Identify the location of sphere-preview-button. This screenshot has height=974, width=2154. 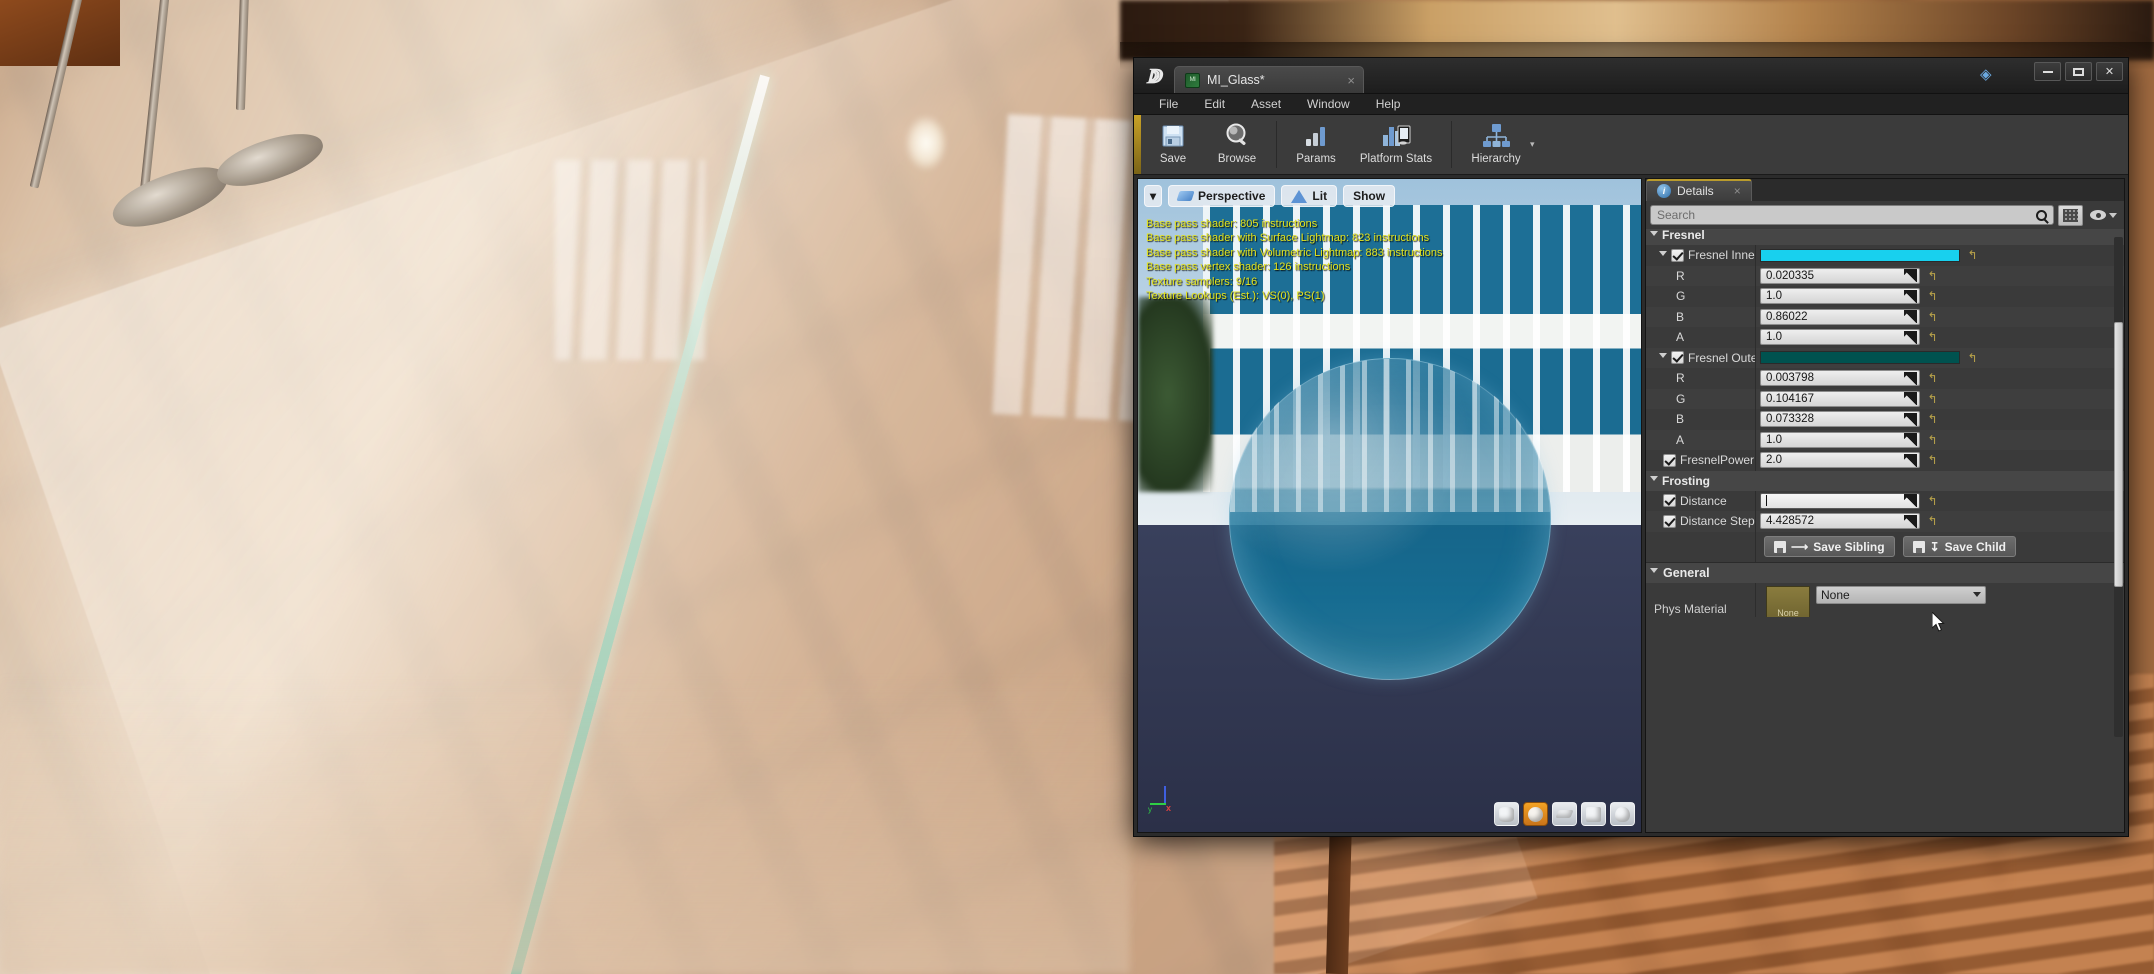
(1535, 814).